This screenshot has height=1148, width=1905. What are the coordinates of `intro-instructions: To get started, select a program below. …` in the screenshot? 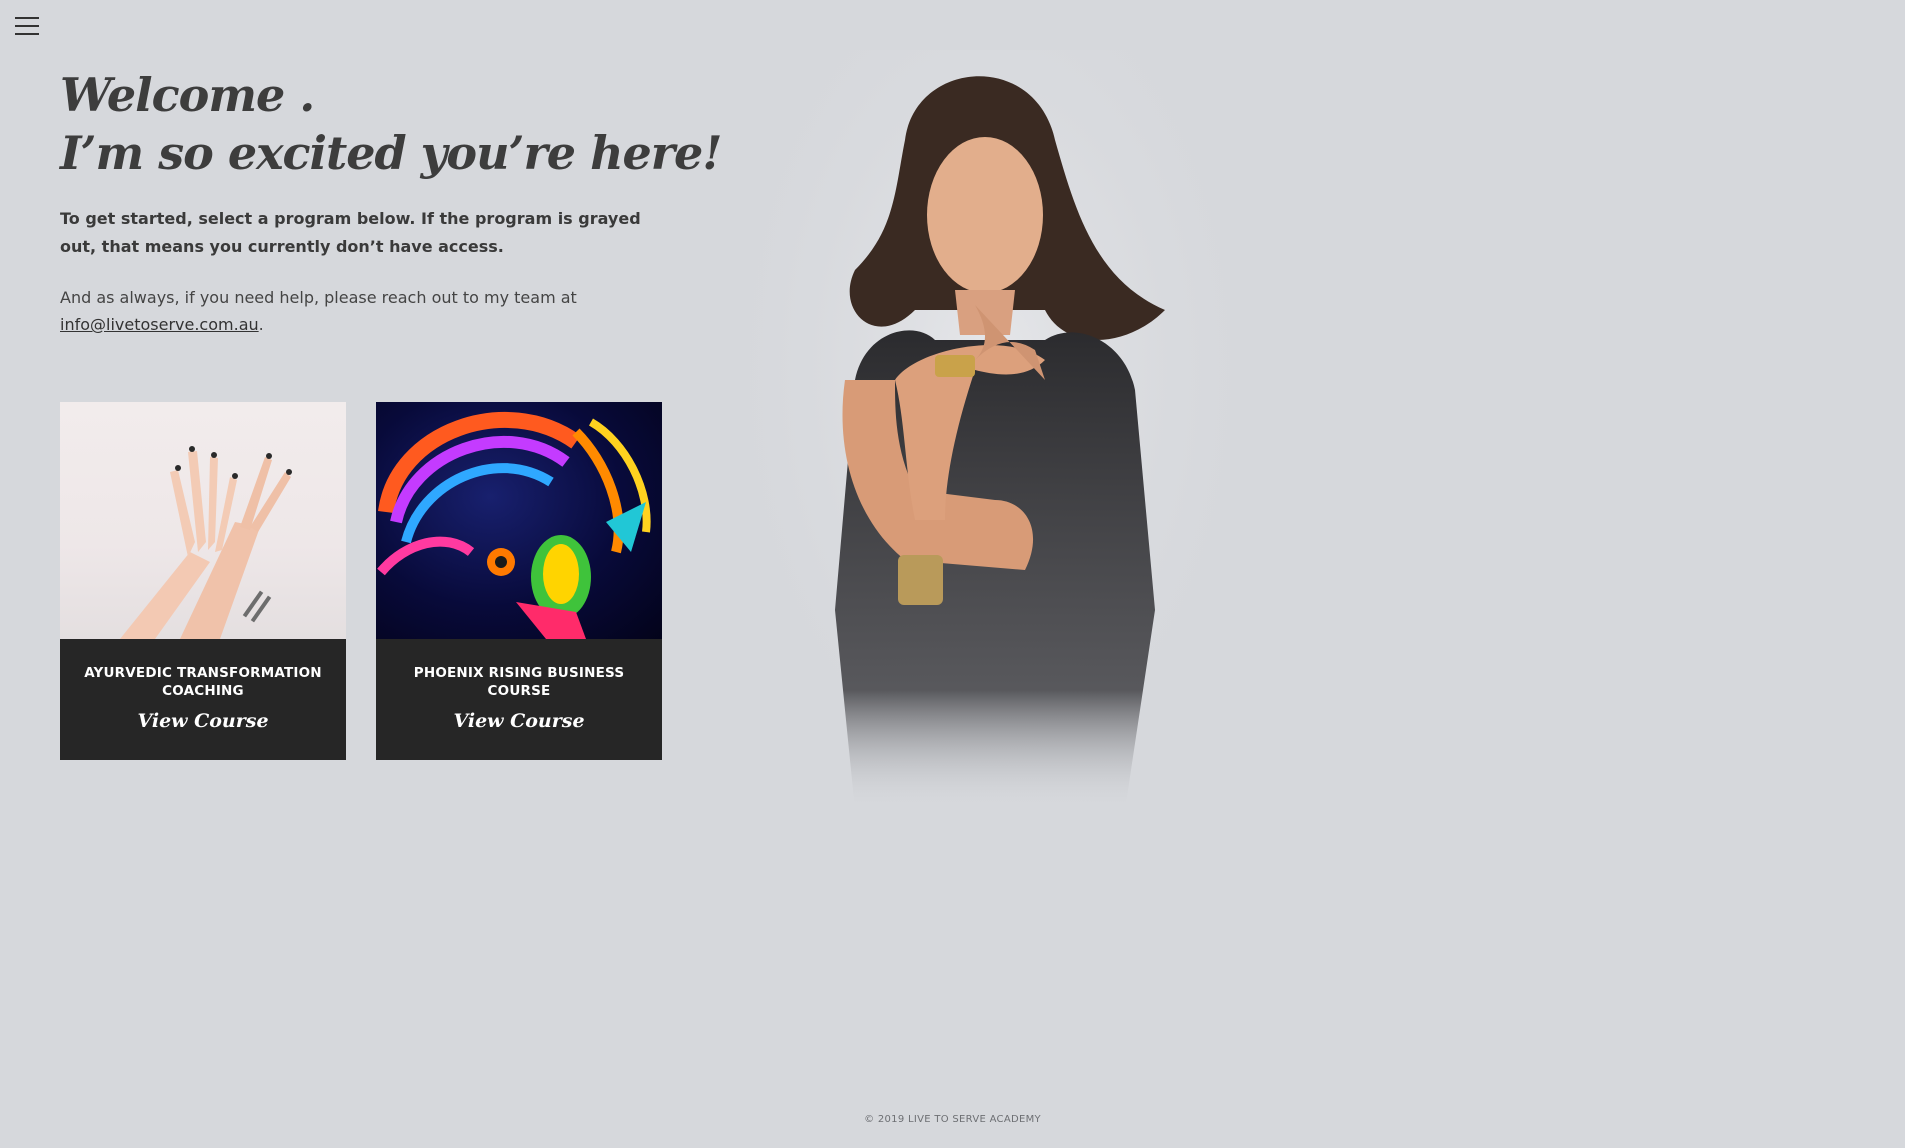 It's located at (350, 232).